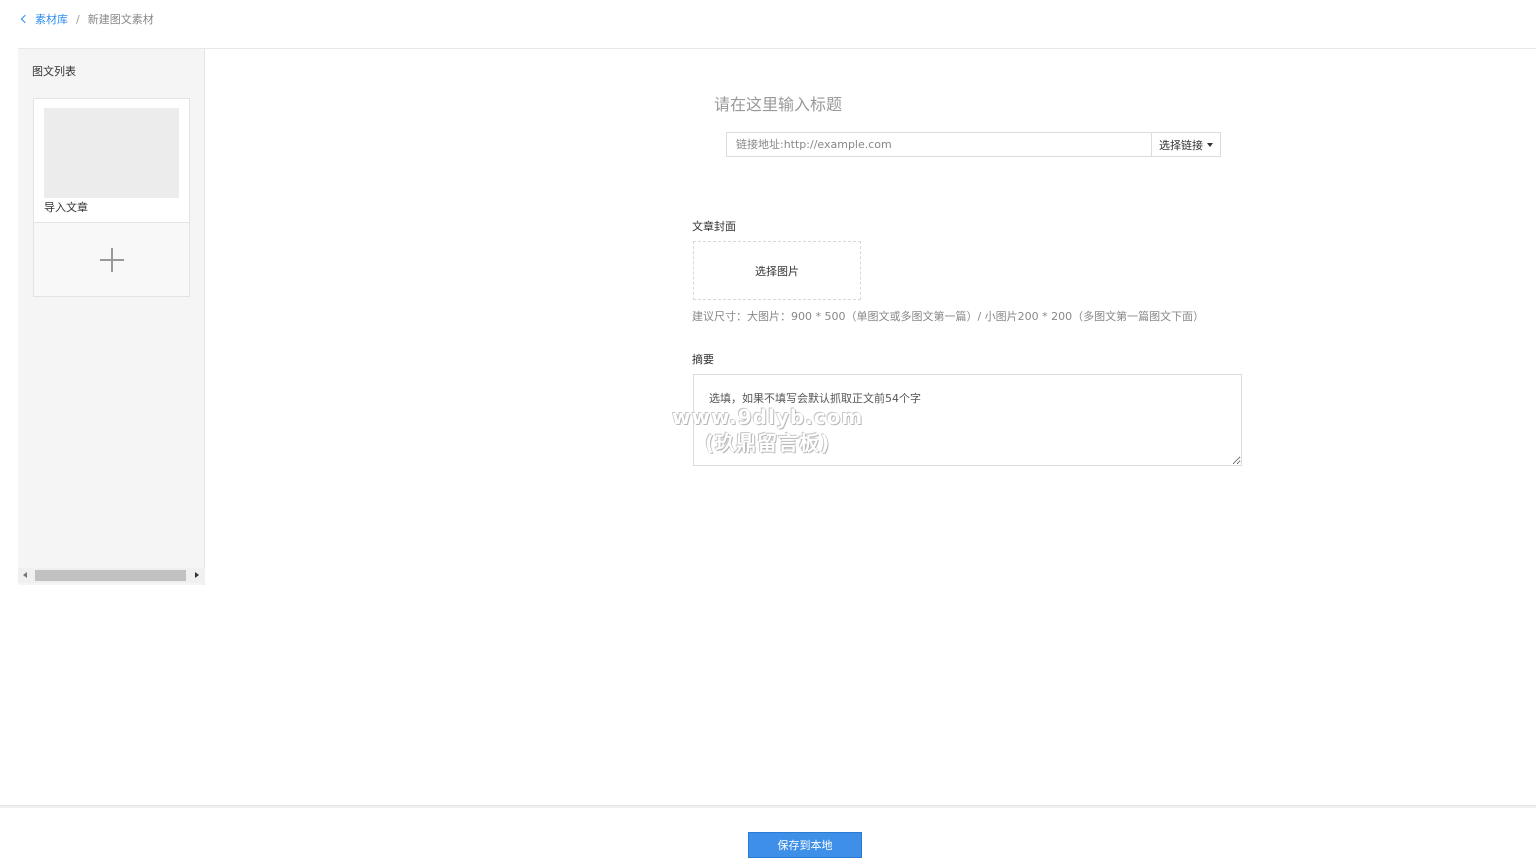 The height and width of the screenshot is (861, 1536). I want to click on cover-label: 文章封面, so click(714, 226).